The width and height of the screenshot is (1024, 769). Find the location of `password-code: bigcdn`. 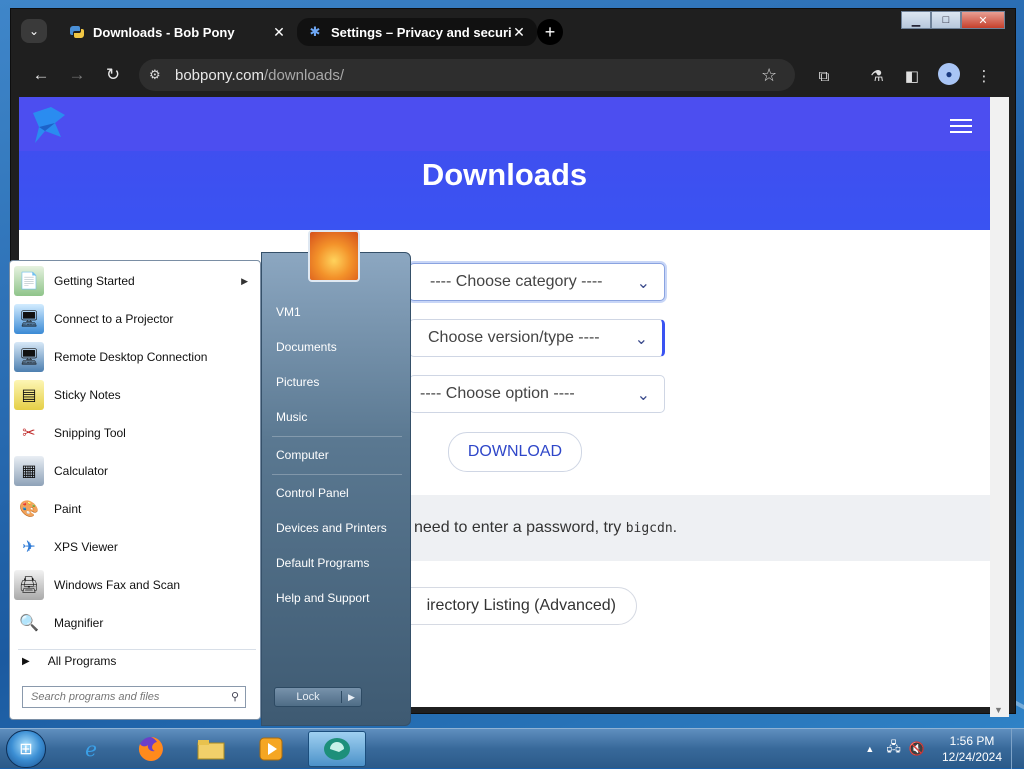

password-code: bigcdn is located at coordinates (649, 528).